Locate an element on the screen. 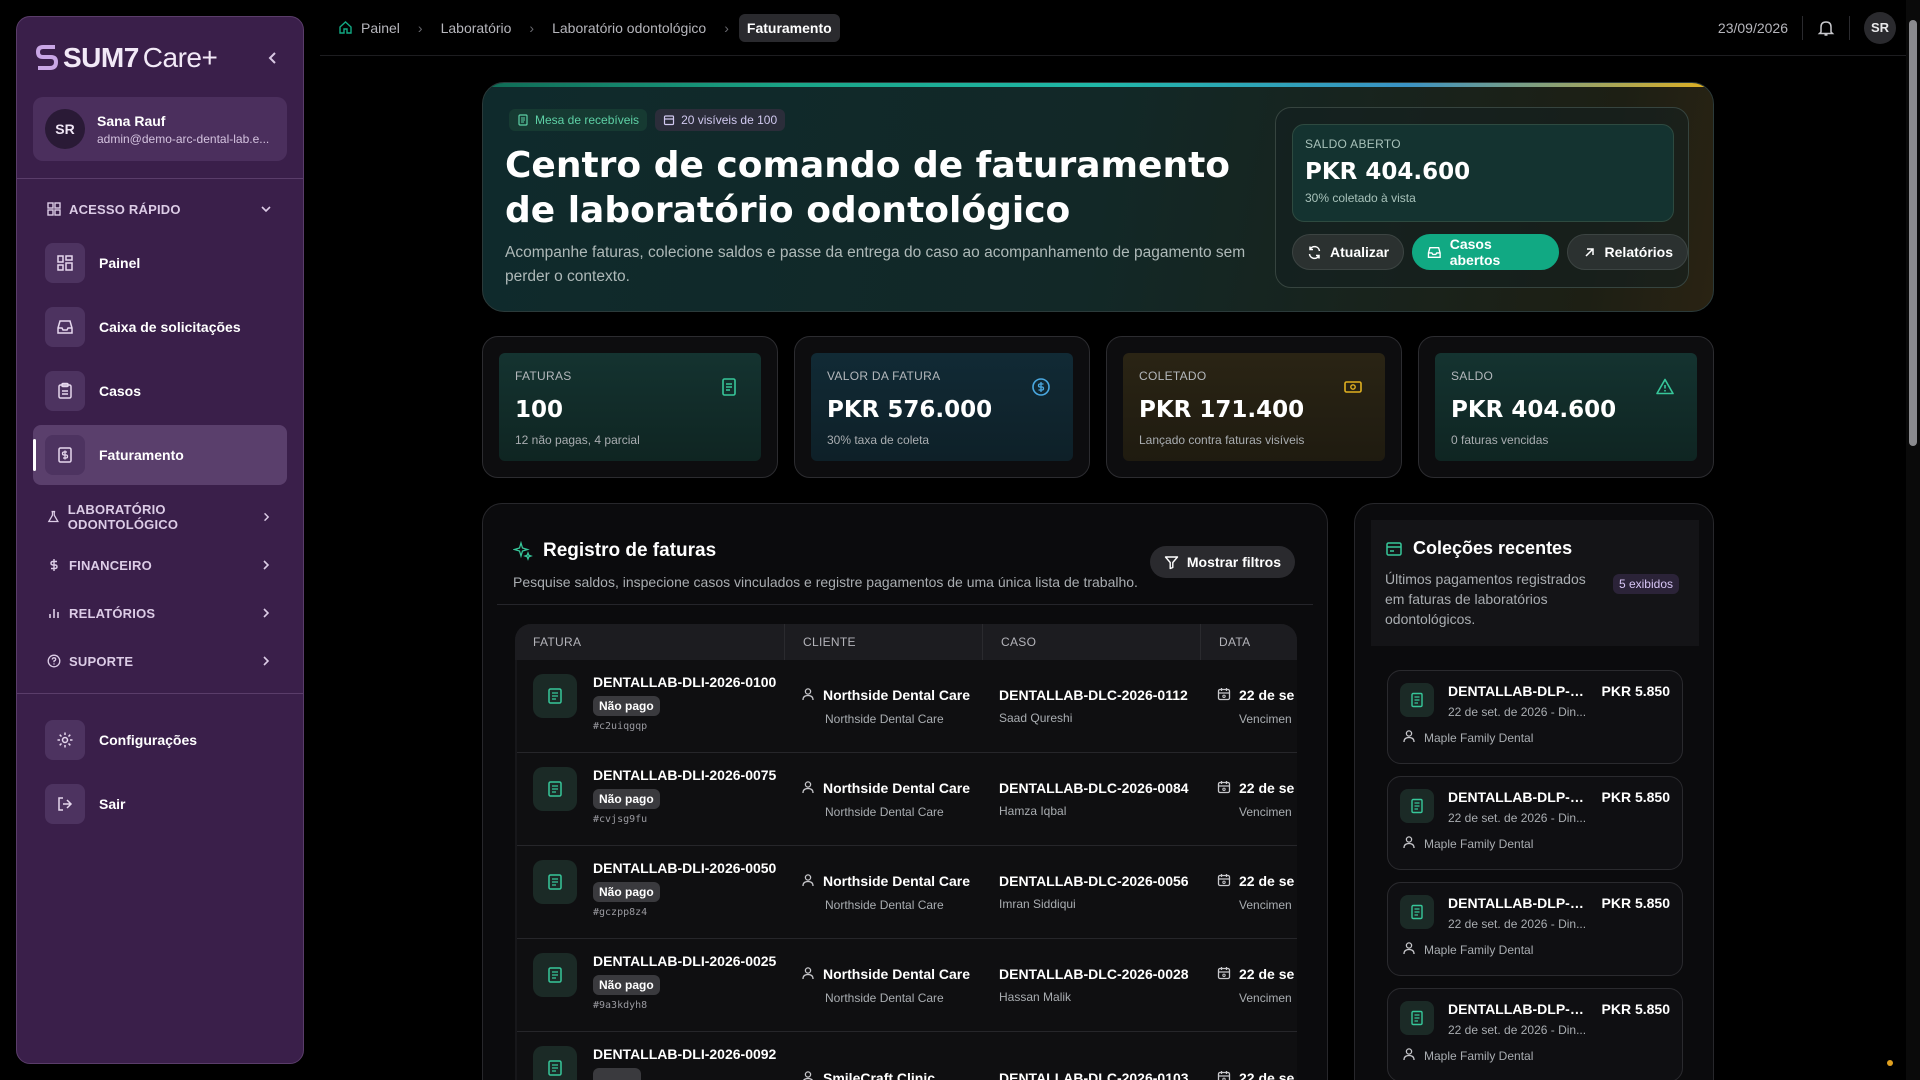 The width and height of the screenshot is (1920, 1080). column-header-client: CLIENTE is located at coordinates (884, 642).